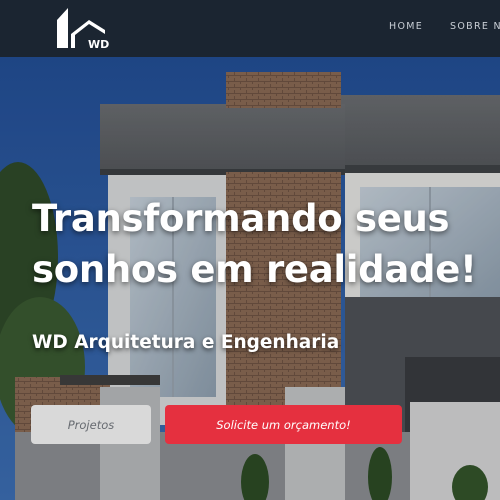  I want to click on wd-logo: WD, so click(83, 28).